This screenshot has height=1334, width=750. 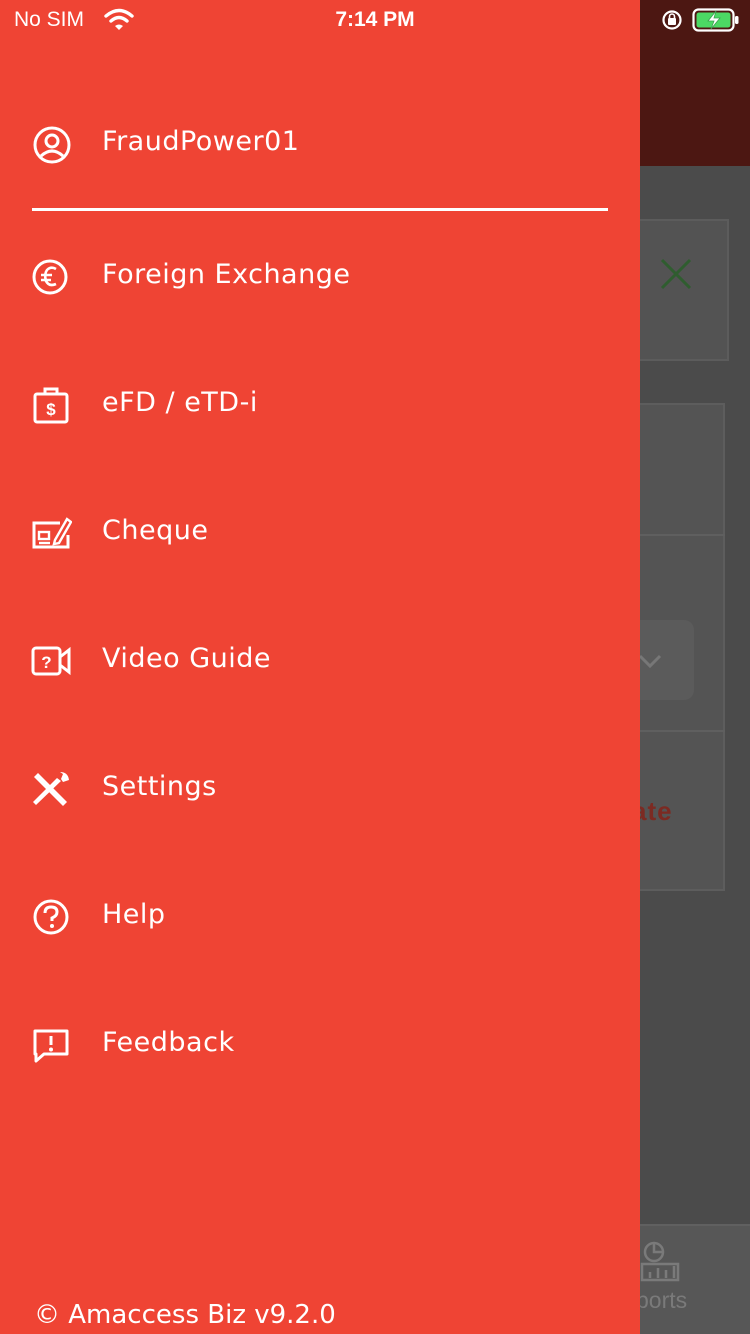 I want to click on status-bar: No SIM 7:14 PM, so click(x=375, y=20).